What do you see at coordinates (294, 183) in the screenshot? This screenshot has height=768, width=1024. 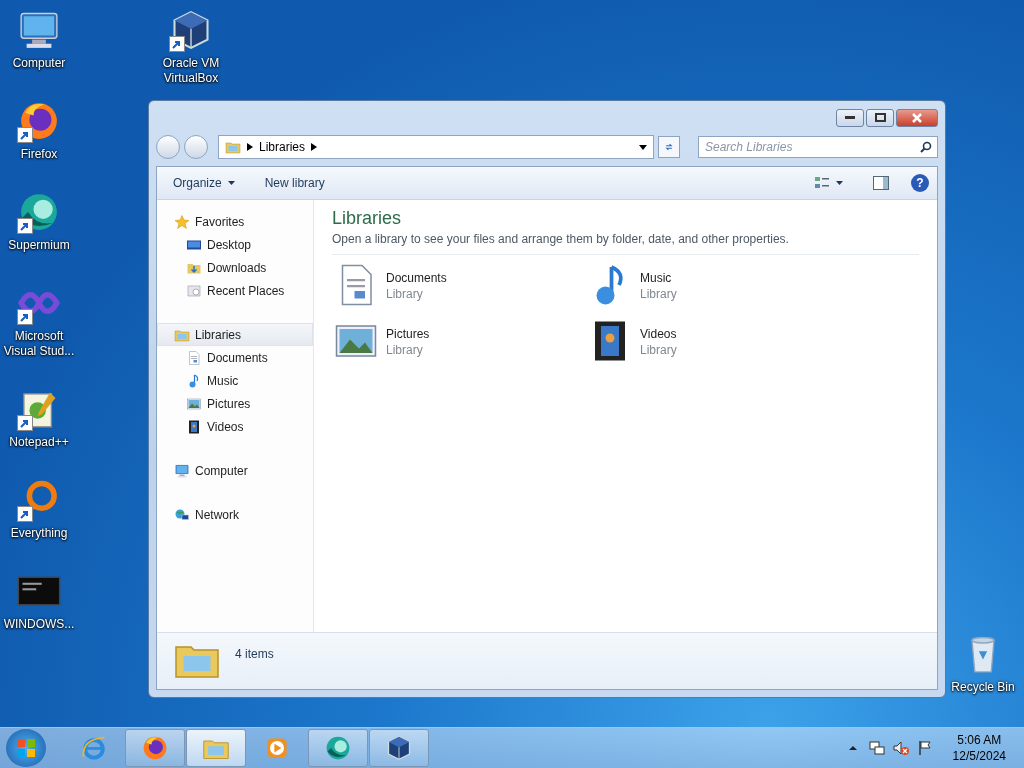 I see `toolbar-button: New library` at bounding box center [294, 183].